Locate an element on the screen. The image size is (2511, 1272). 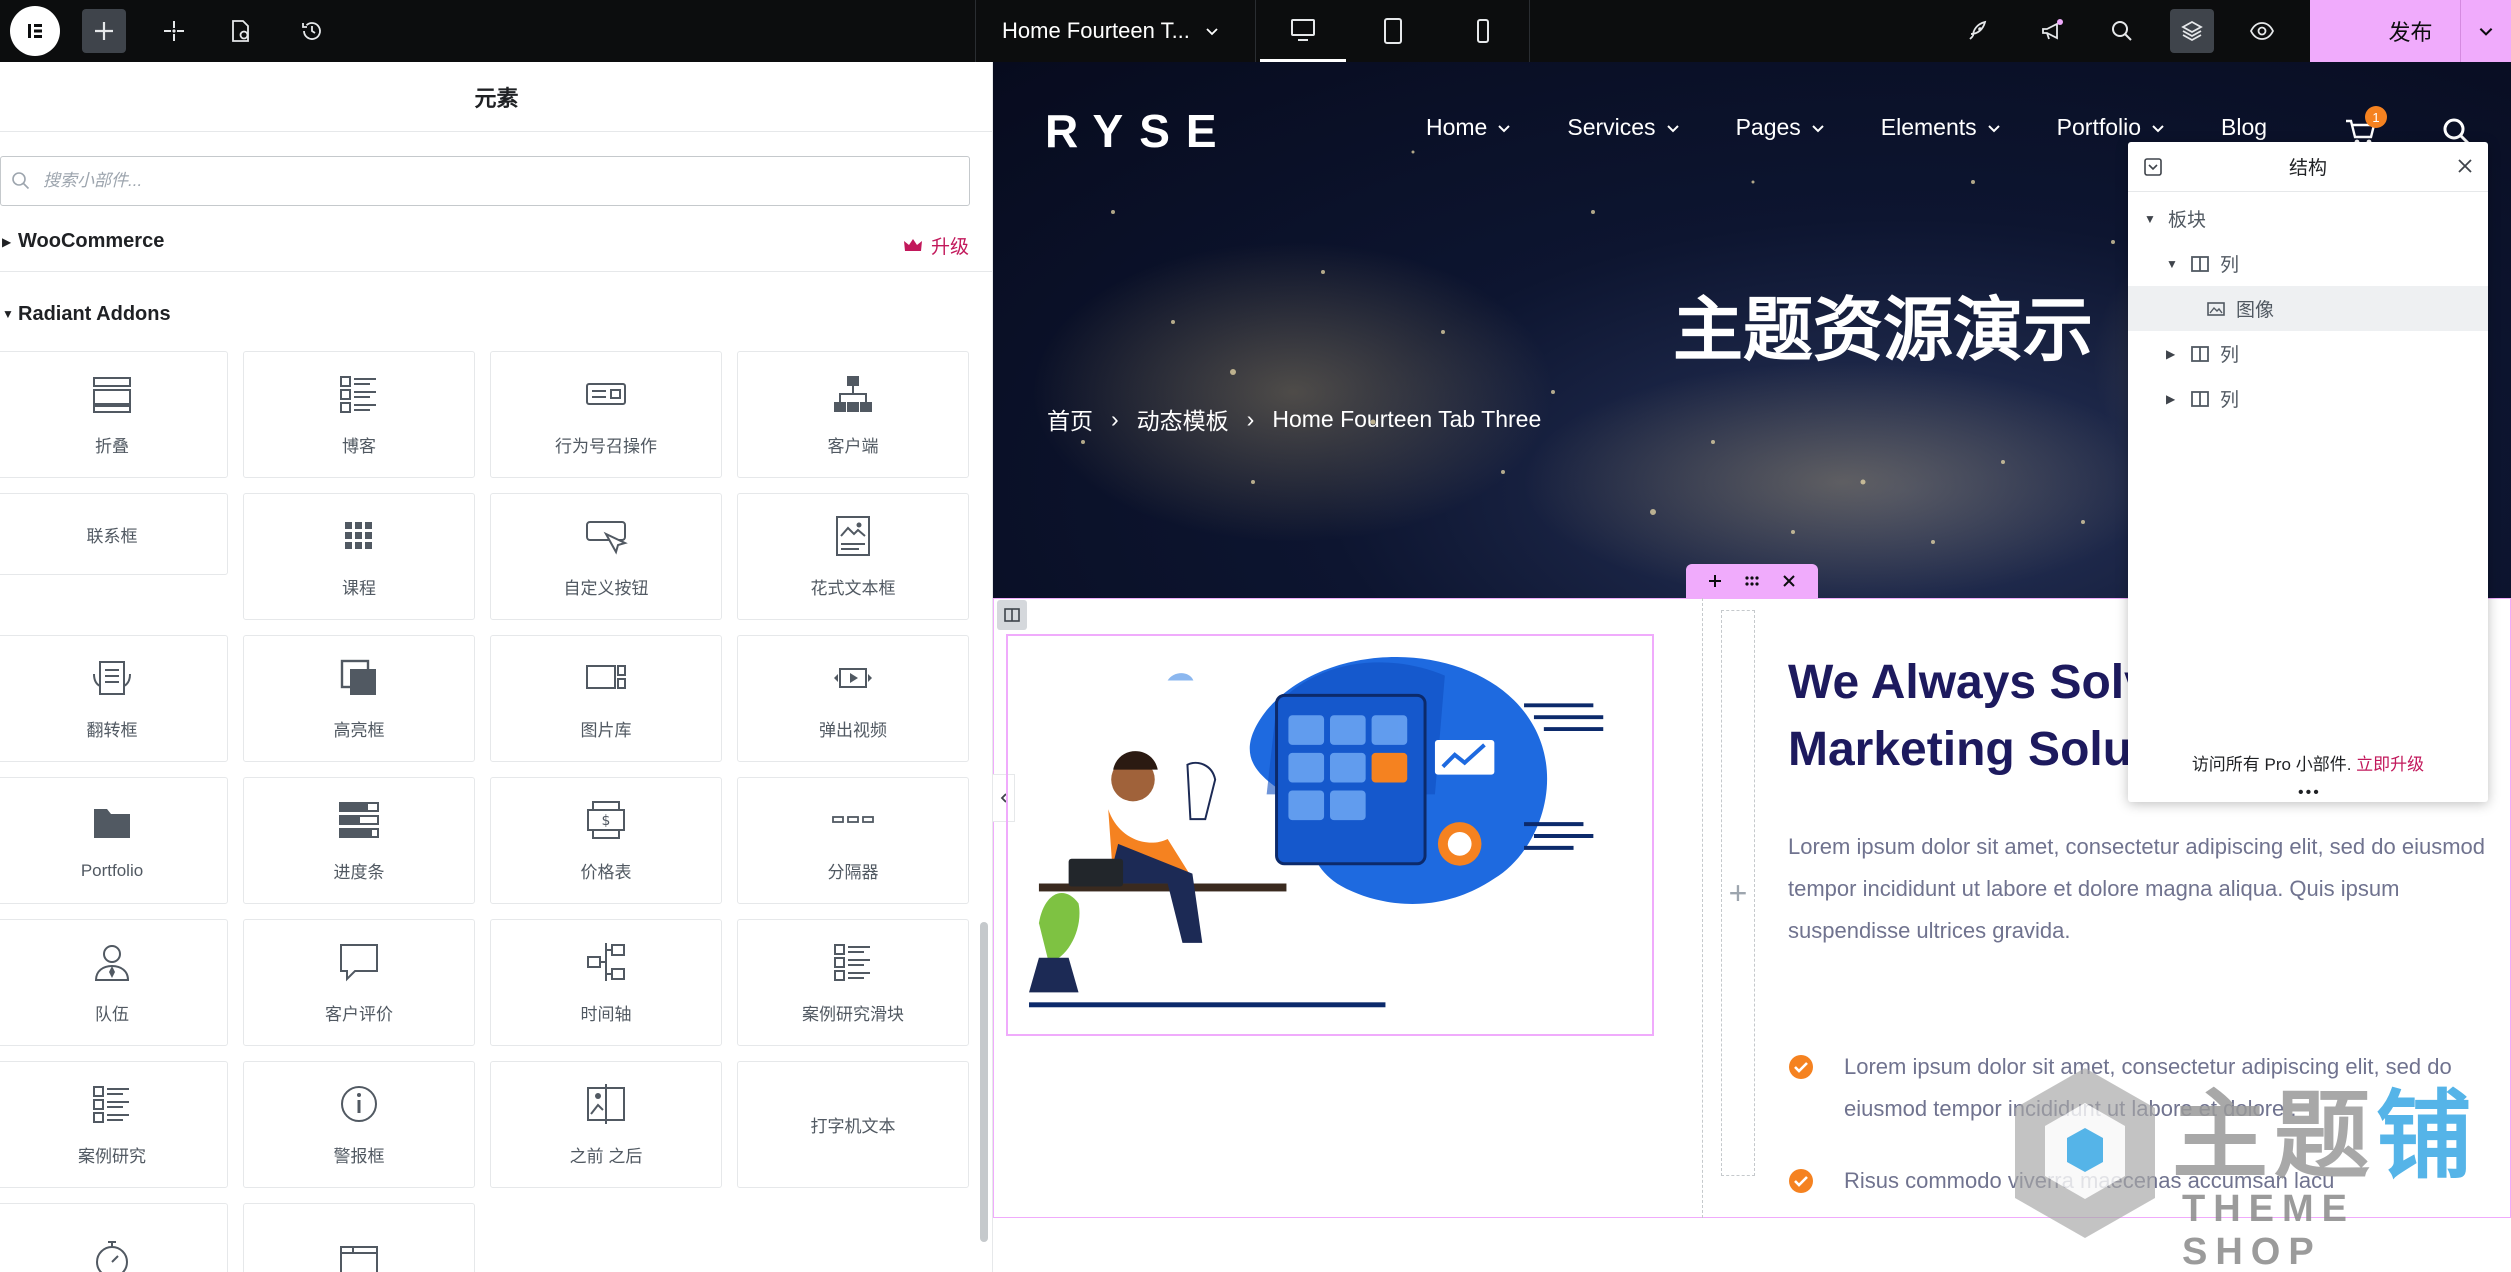
widget-typewriter-text: 打字机文本 is located at coordinates (853, 1124).